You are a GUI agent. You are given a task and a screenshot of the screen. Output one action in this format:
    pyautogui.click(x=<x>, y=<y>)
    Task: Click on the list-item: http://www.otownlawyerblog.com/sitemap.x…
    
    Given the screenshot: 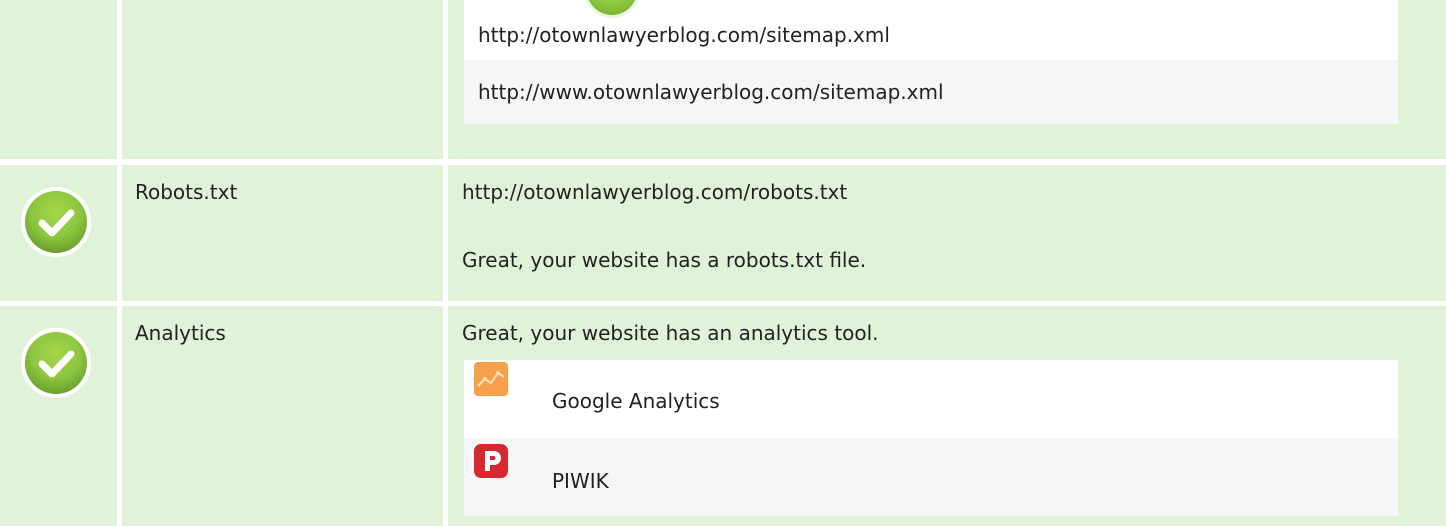 What is the action you would take?
    pyautogui.click(x=931, y=92)
    